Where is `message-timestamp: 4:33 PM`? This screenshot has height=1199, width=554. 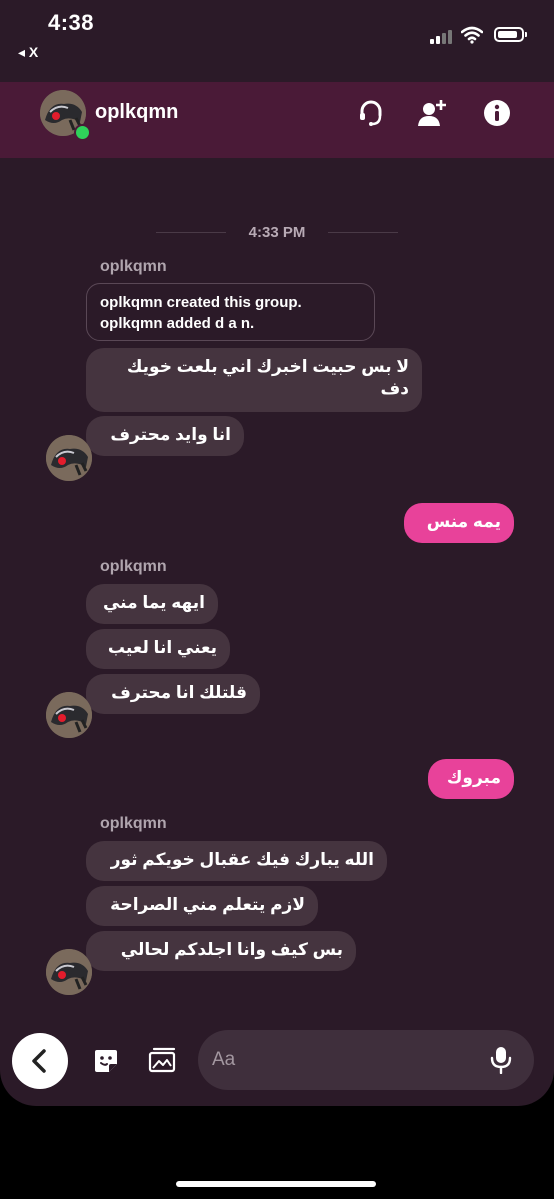 message-timestamp: 4:33 PM is located at coordinates (277, 232).